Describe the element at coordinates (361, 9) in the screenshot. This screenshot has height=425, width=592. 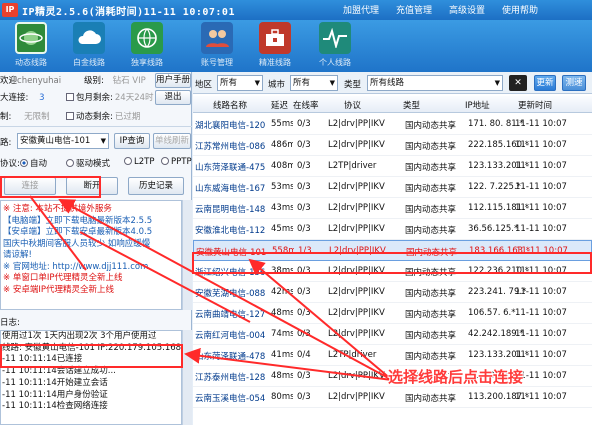
I see `menu-agent: 加盟代理` at that location.